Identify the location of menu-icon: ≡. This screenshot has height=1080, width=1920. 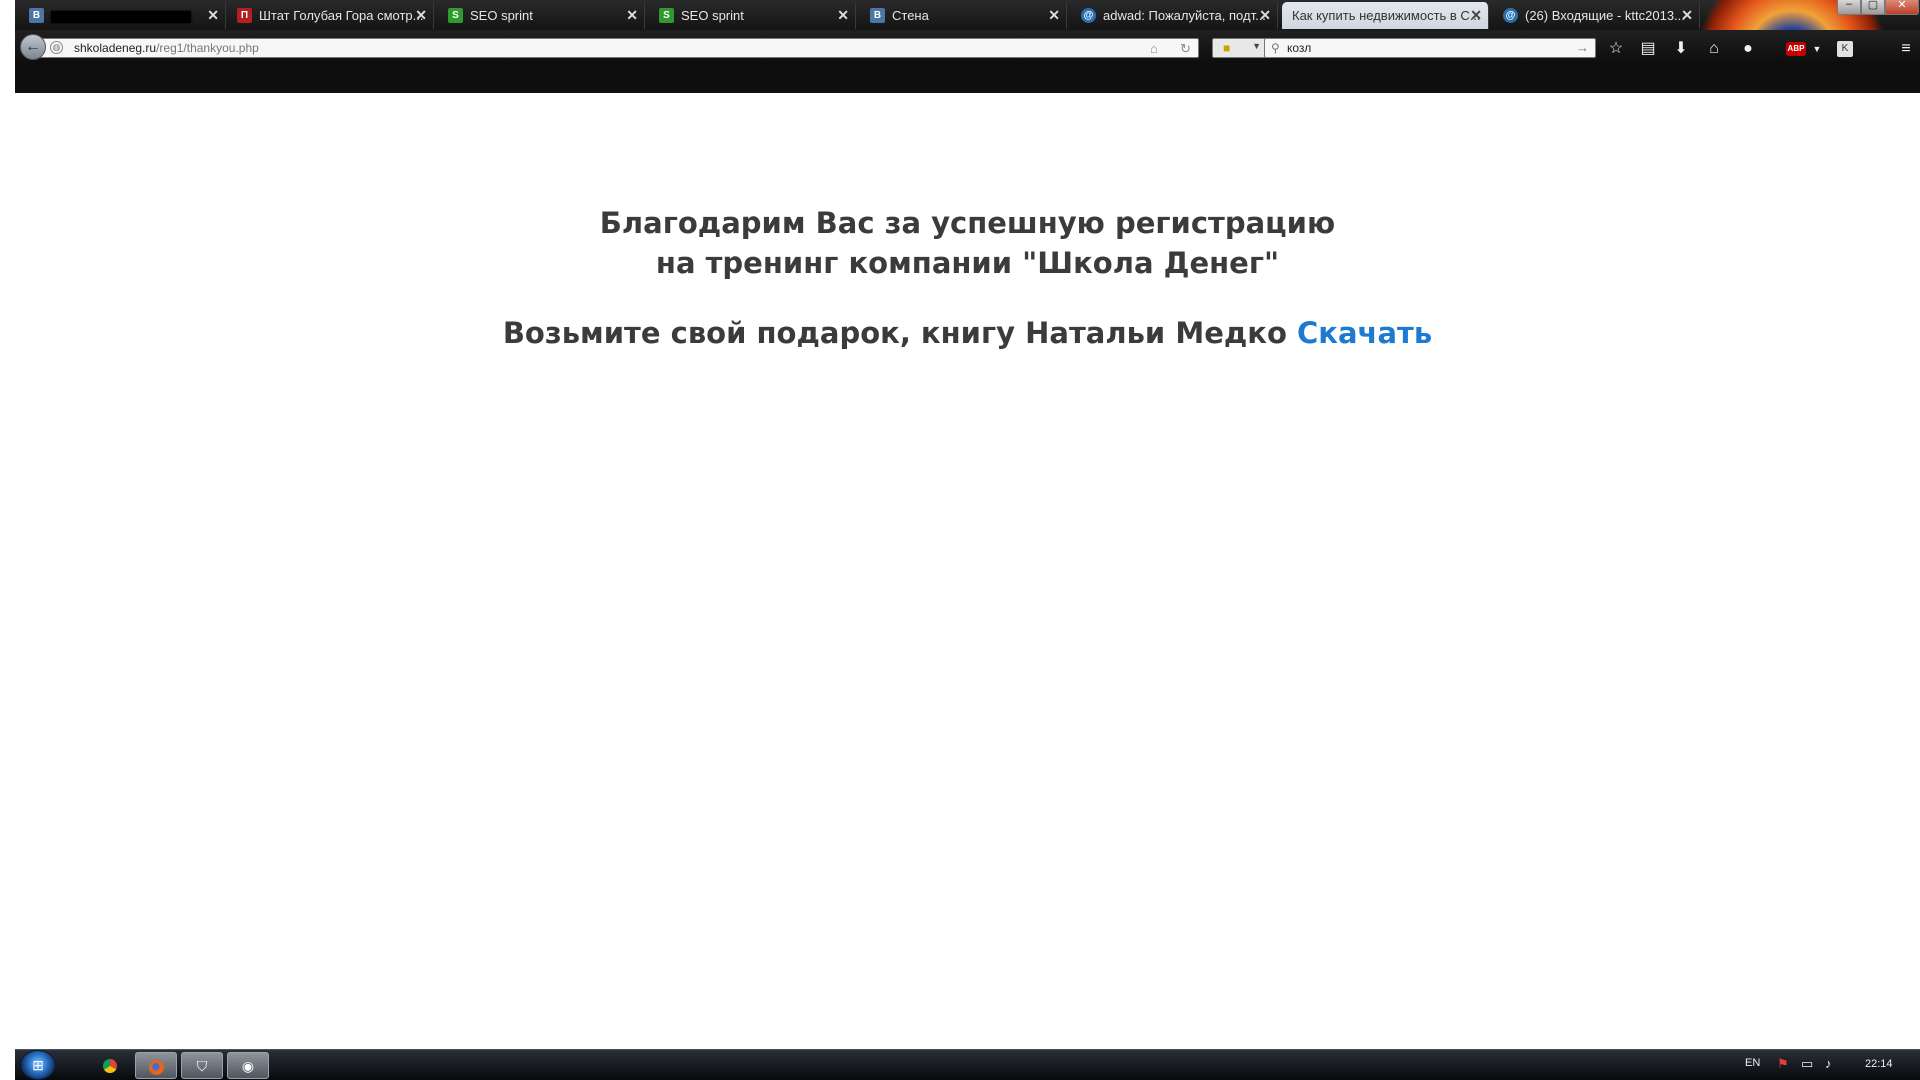
(1906, 49).